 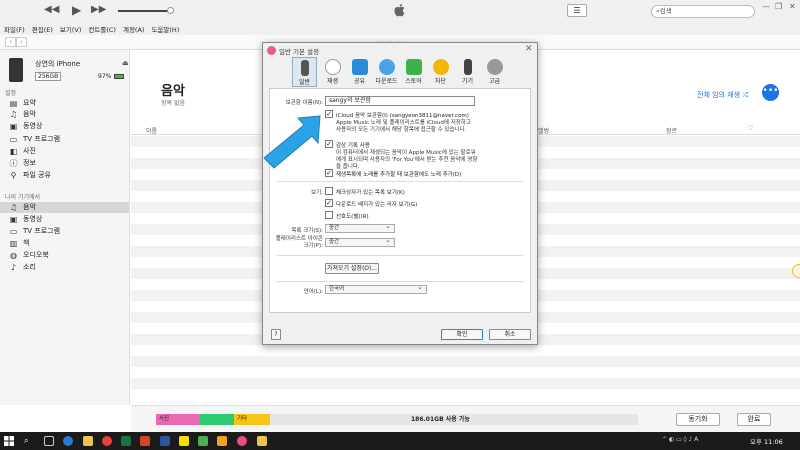 What do you see at coordinates (64, 175) in the screenshot?
I see `sidebar-item-file-sharing: ⚲ 파일 공유` at bounding box center [64, 175].